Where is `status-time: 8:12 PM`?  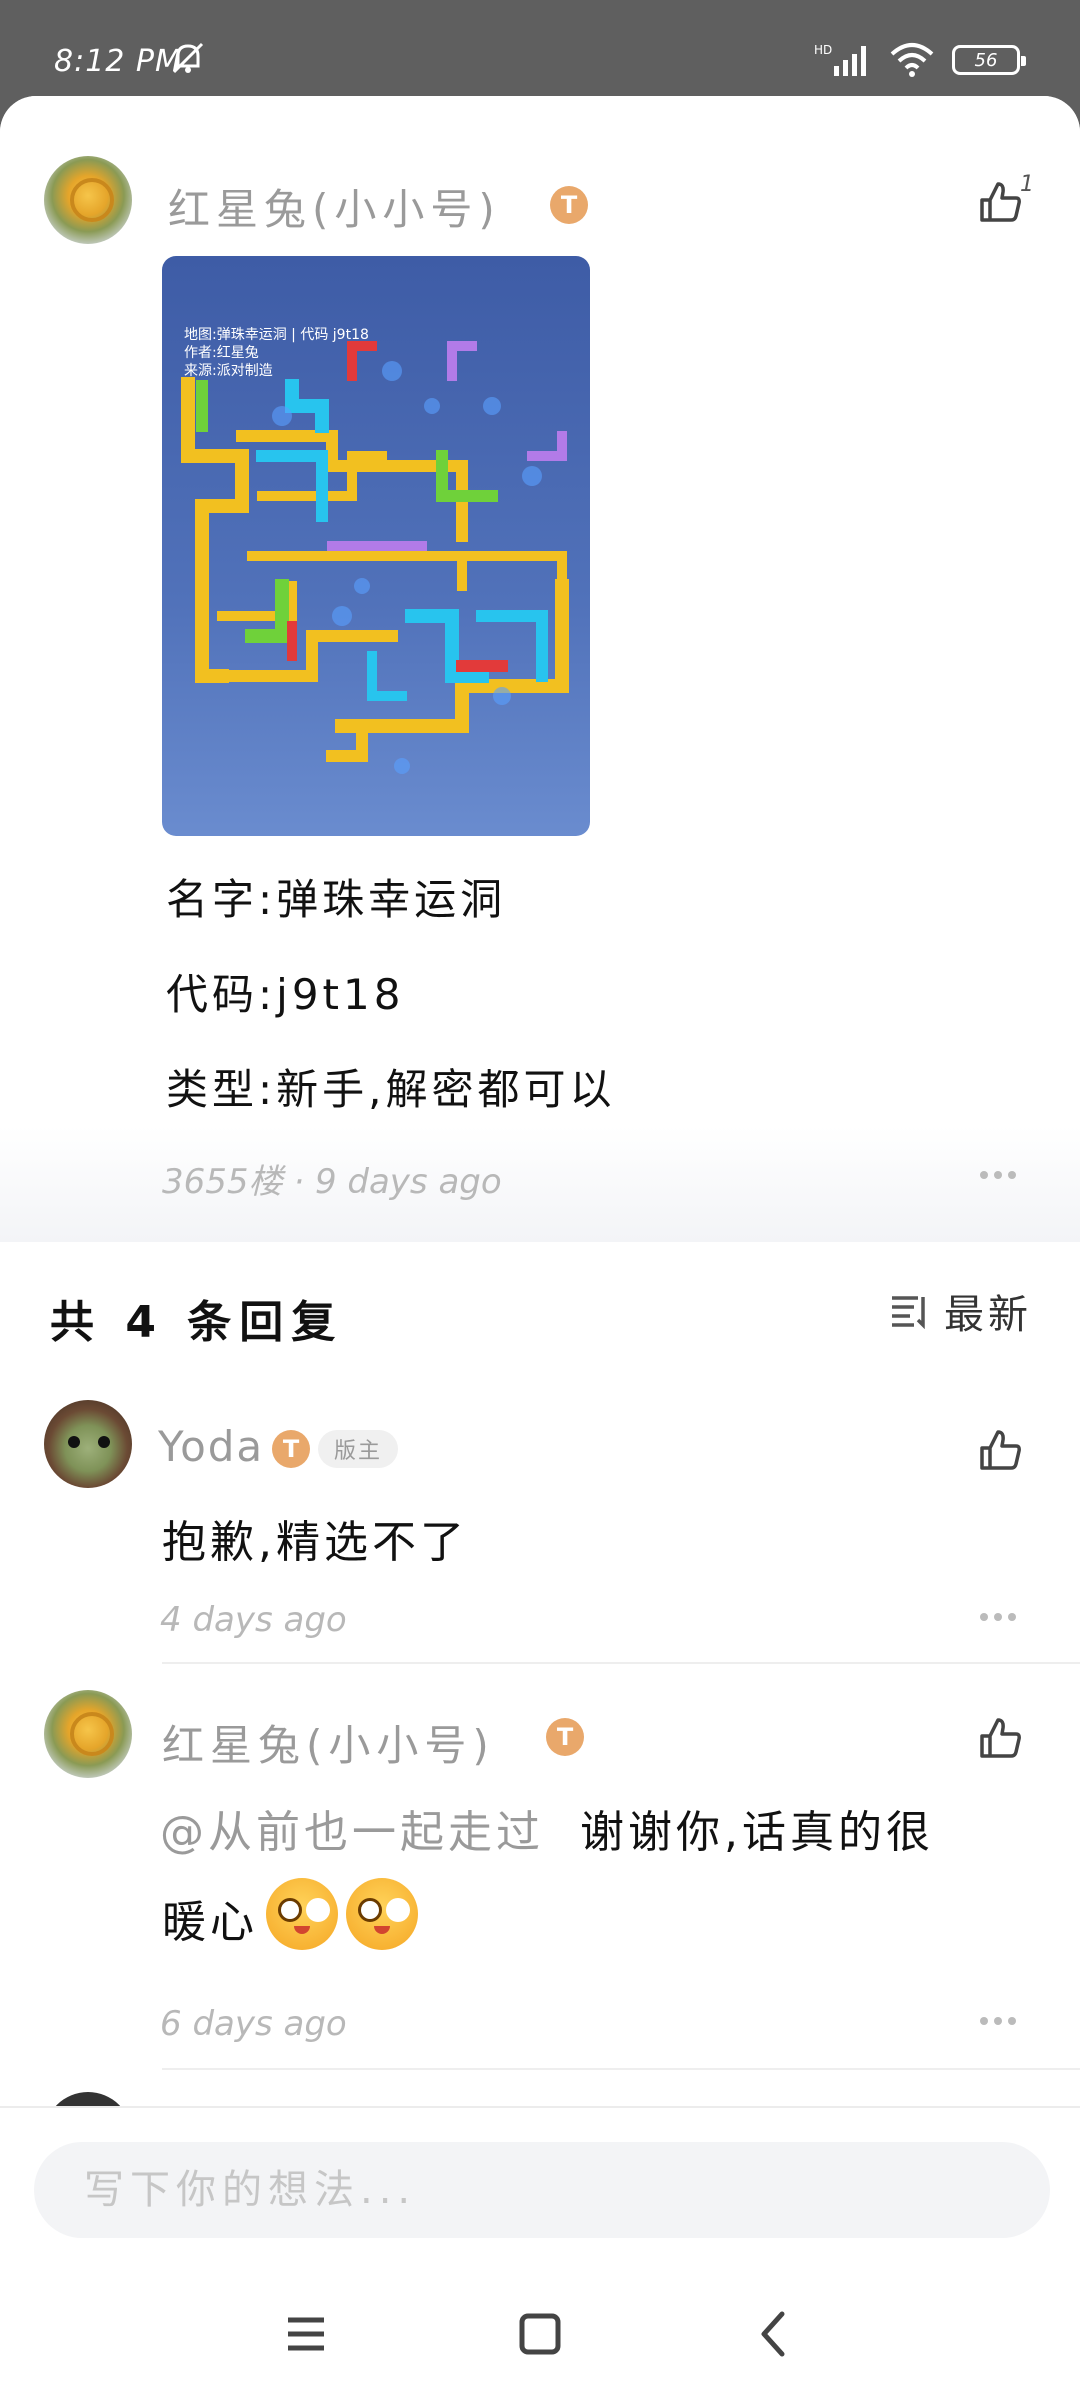 status-time: 8:12 PM is located at coordinates (118, 61).